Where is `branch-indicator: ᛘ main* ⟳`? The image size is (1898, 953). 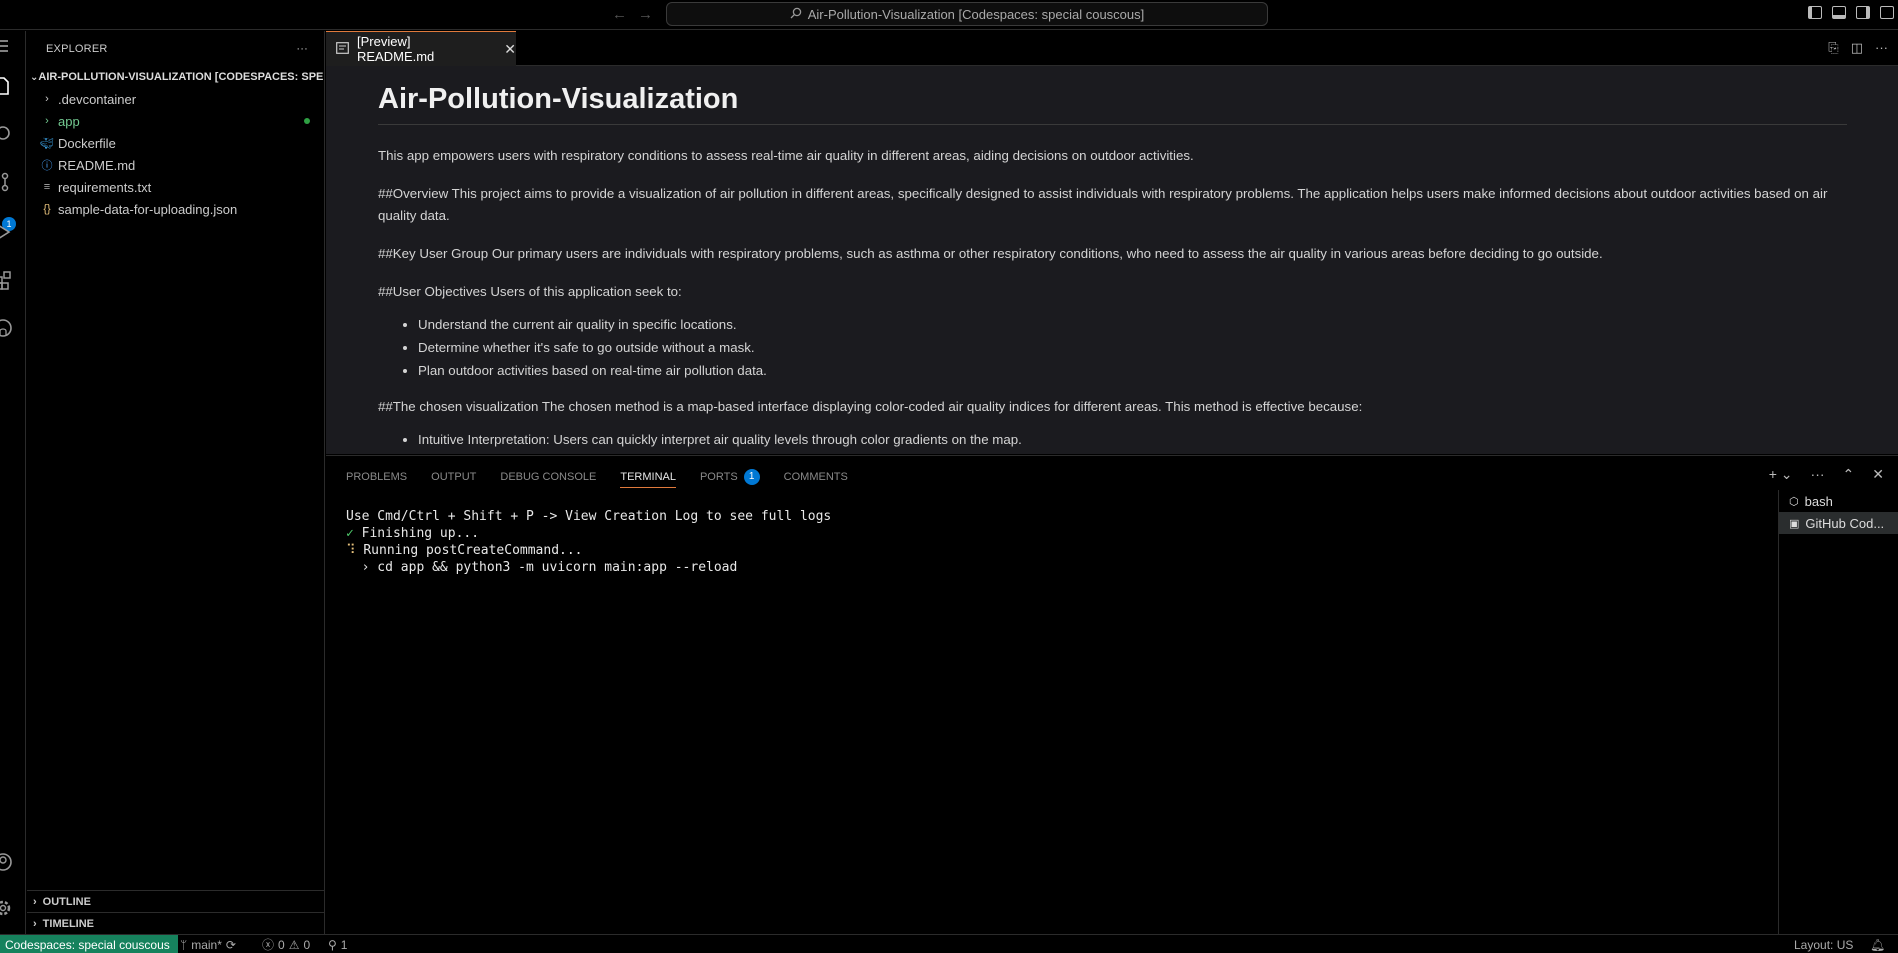 branch-indicator: ᛘ main* ⟳ is located at coordinates (208, 944).